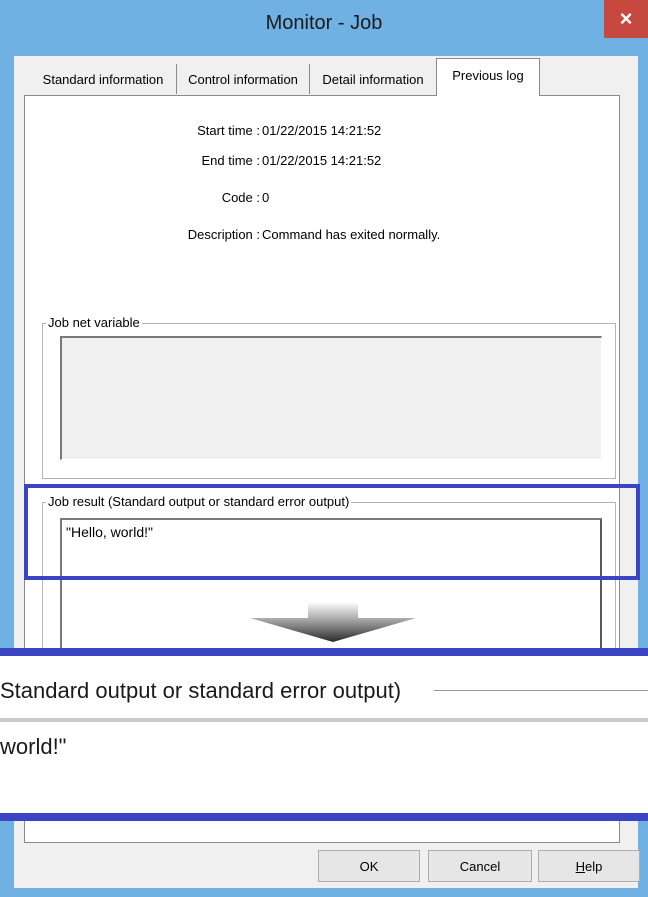 The height and width of the screenshot is (897, 648). I want to click on end-time-label: End time :, so click(230, 160).